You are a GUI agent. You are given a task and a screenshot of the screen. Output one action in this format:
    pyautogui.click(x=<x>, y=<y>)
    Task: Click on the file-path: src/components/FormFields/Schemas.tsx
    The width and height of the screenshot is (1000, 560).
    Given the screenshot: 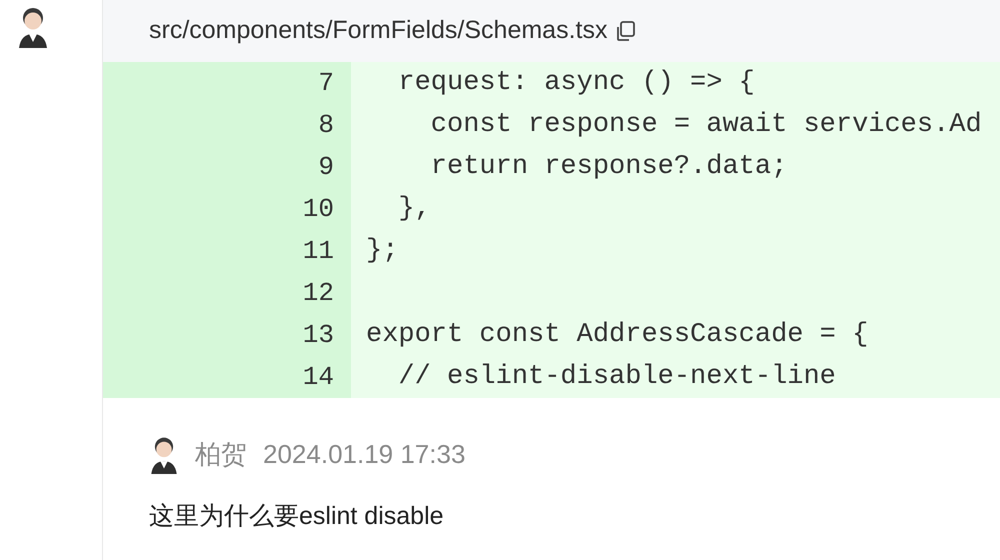 What is the action you would take?
    pyautogui.click(x=378, y=30)
    